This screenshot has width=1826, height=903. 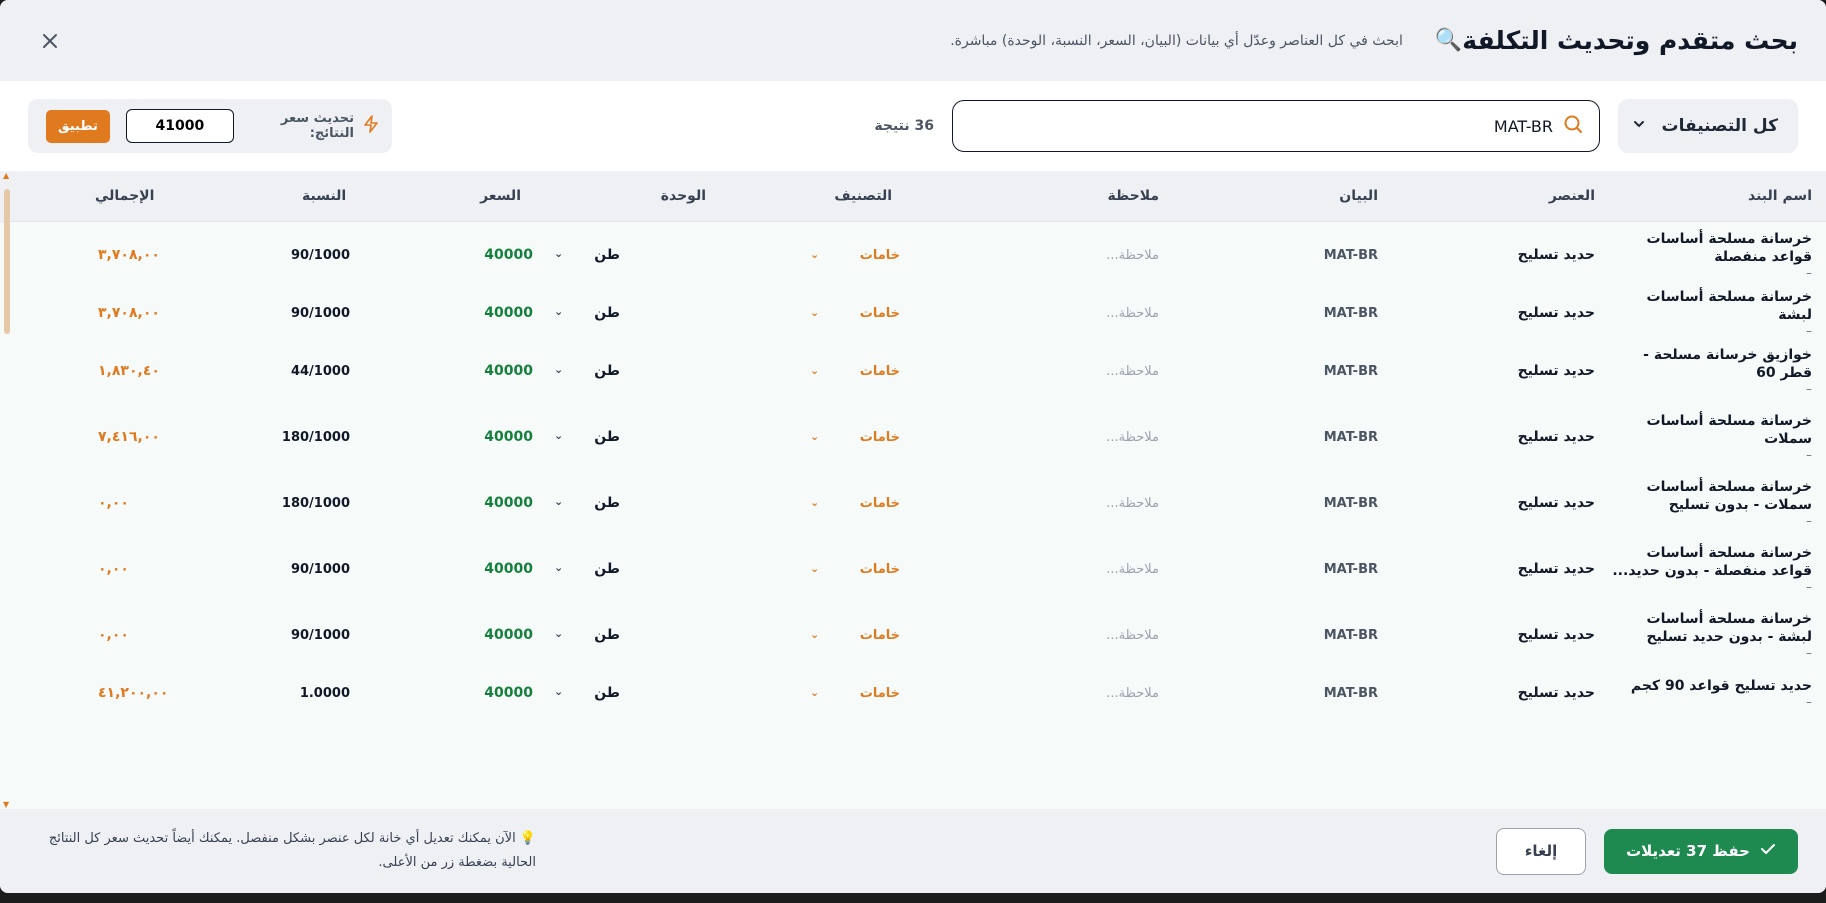 I want to click on apply-button: تطبيق, so click(x=78, y=126).